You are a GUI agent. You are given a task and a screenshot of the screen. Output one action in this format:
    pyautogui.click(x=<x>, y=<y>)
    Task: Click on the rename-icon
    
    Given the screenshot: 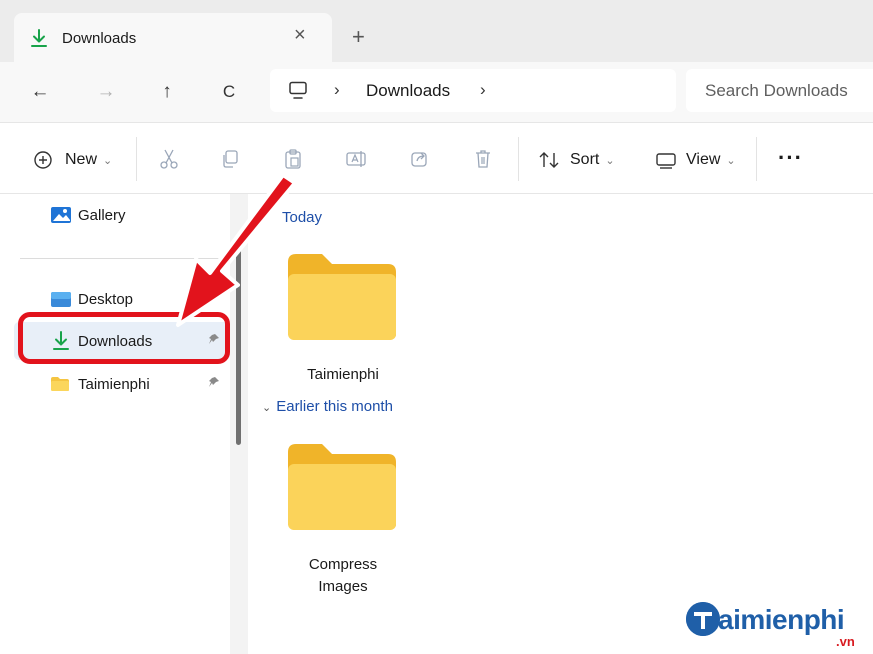 What is the action you would take?
    pyautogui.click(x=356, y=159)
    